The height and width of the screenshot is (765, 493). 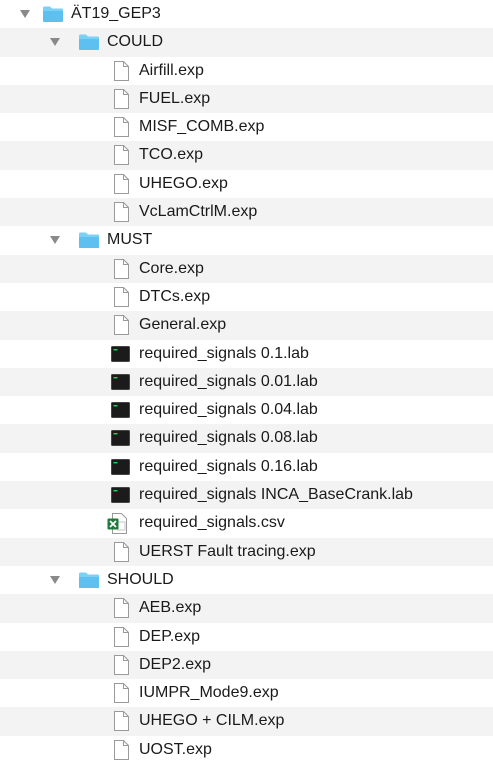 What do you see at coordinates (228, 381) in the screenshot?
I see `file-name: required_signals 0.01.lab` at bounding box center [228, 381].